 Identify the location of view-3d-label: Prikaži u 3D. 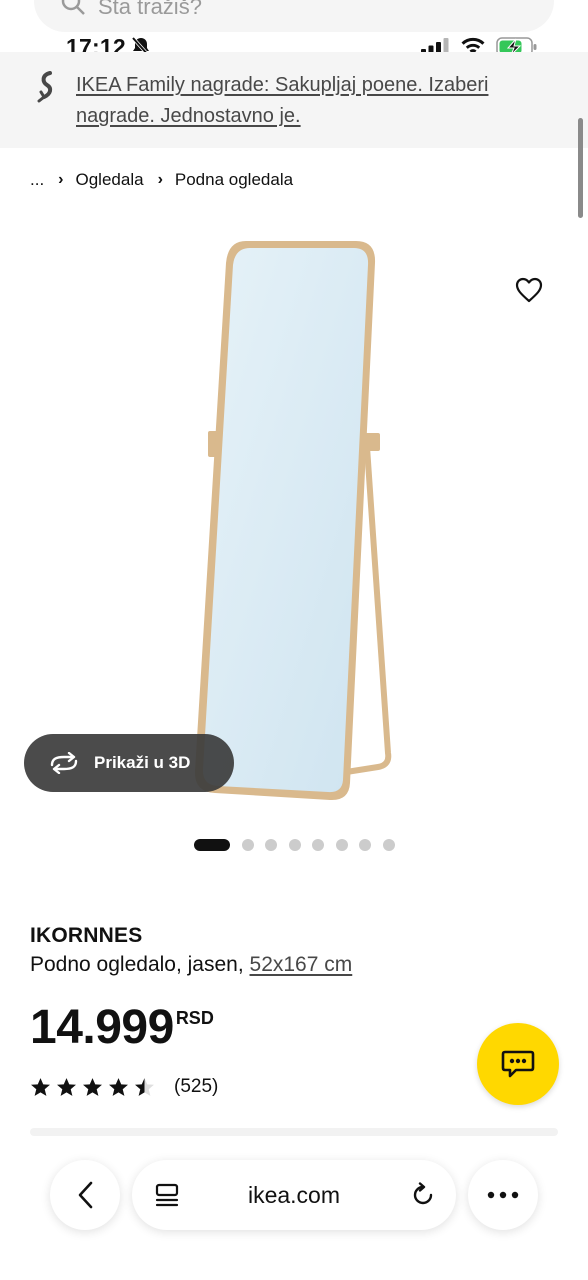
(142, 762).